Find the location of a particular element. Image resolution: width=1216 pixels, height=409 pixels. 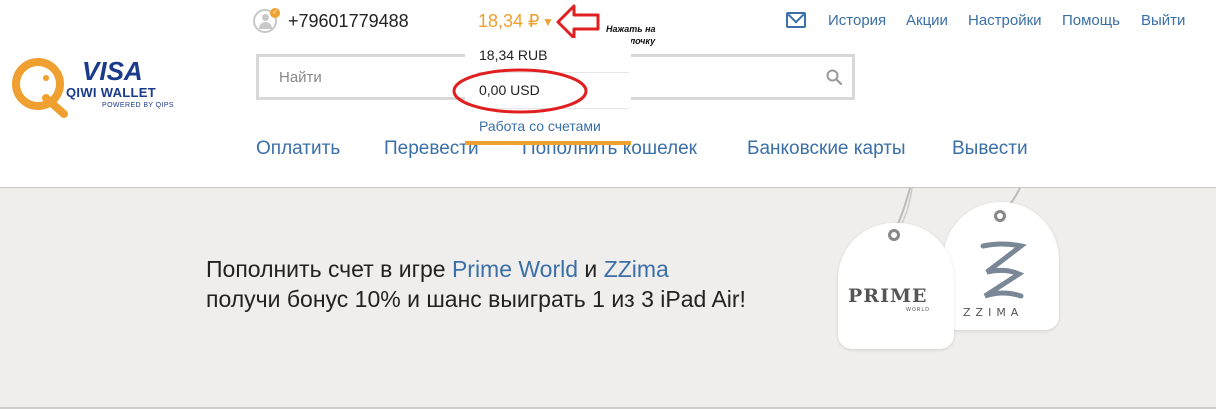

zzima-tag-text: ZZIMA is located at coordinates (993, 312).